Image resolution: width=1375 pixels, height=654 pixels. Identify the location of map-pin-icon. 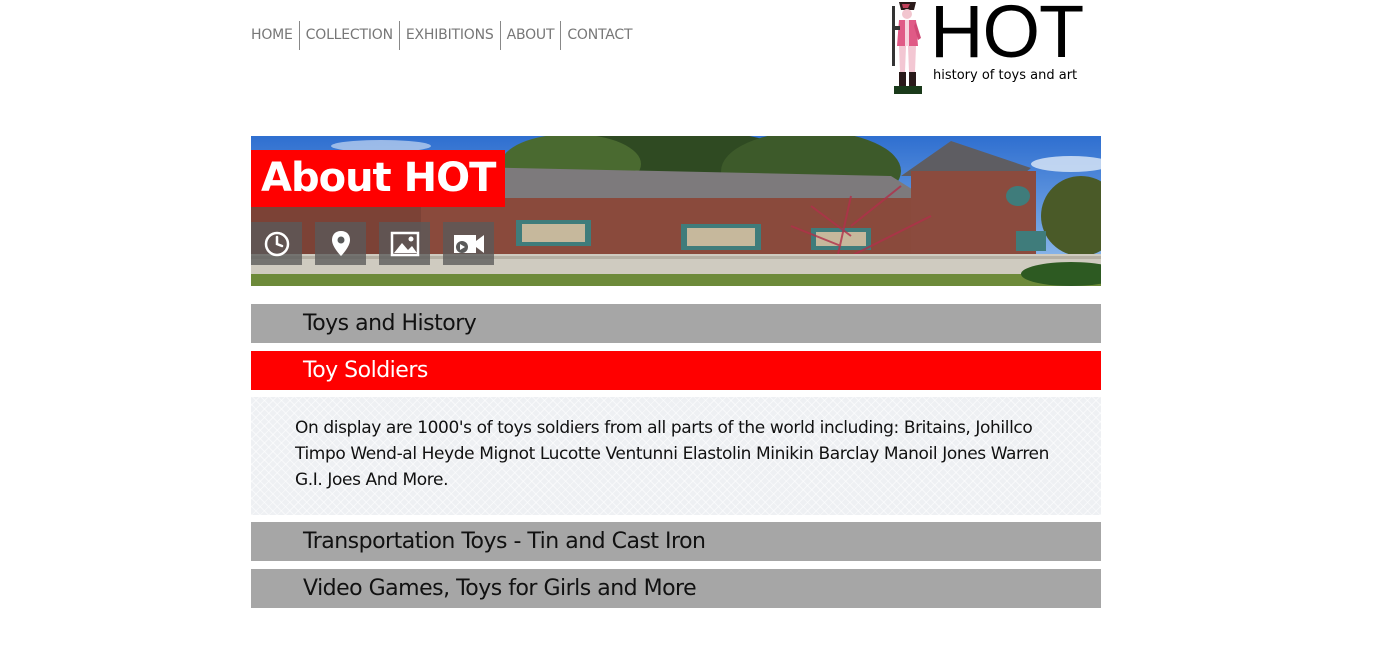
(340, 243).